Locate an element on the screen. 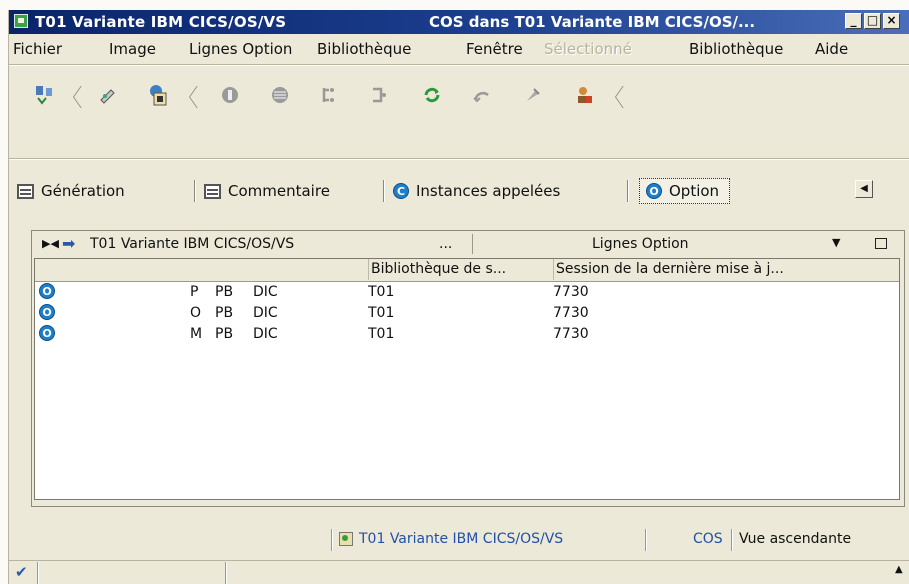 This screenshot has height=584, width=909. cell-c1: P is located at coordinates (194, 292).